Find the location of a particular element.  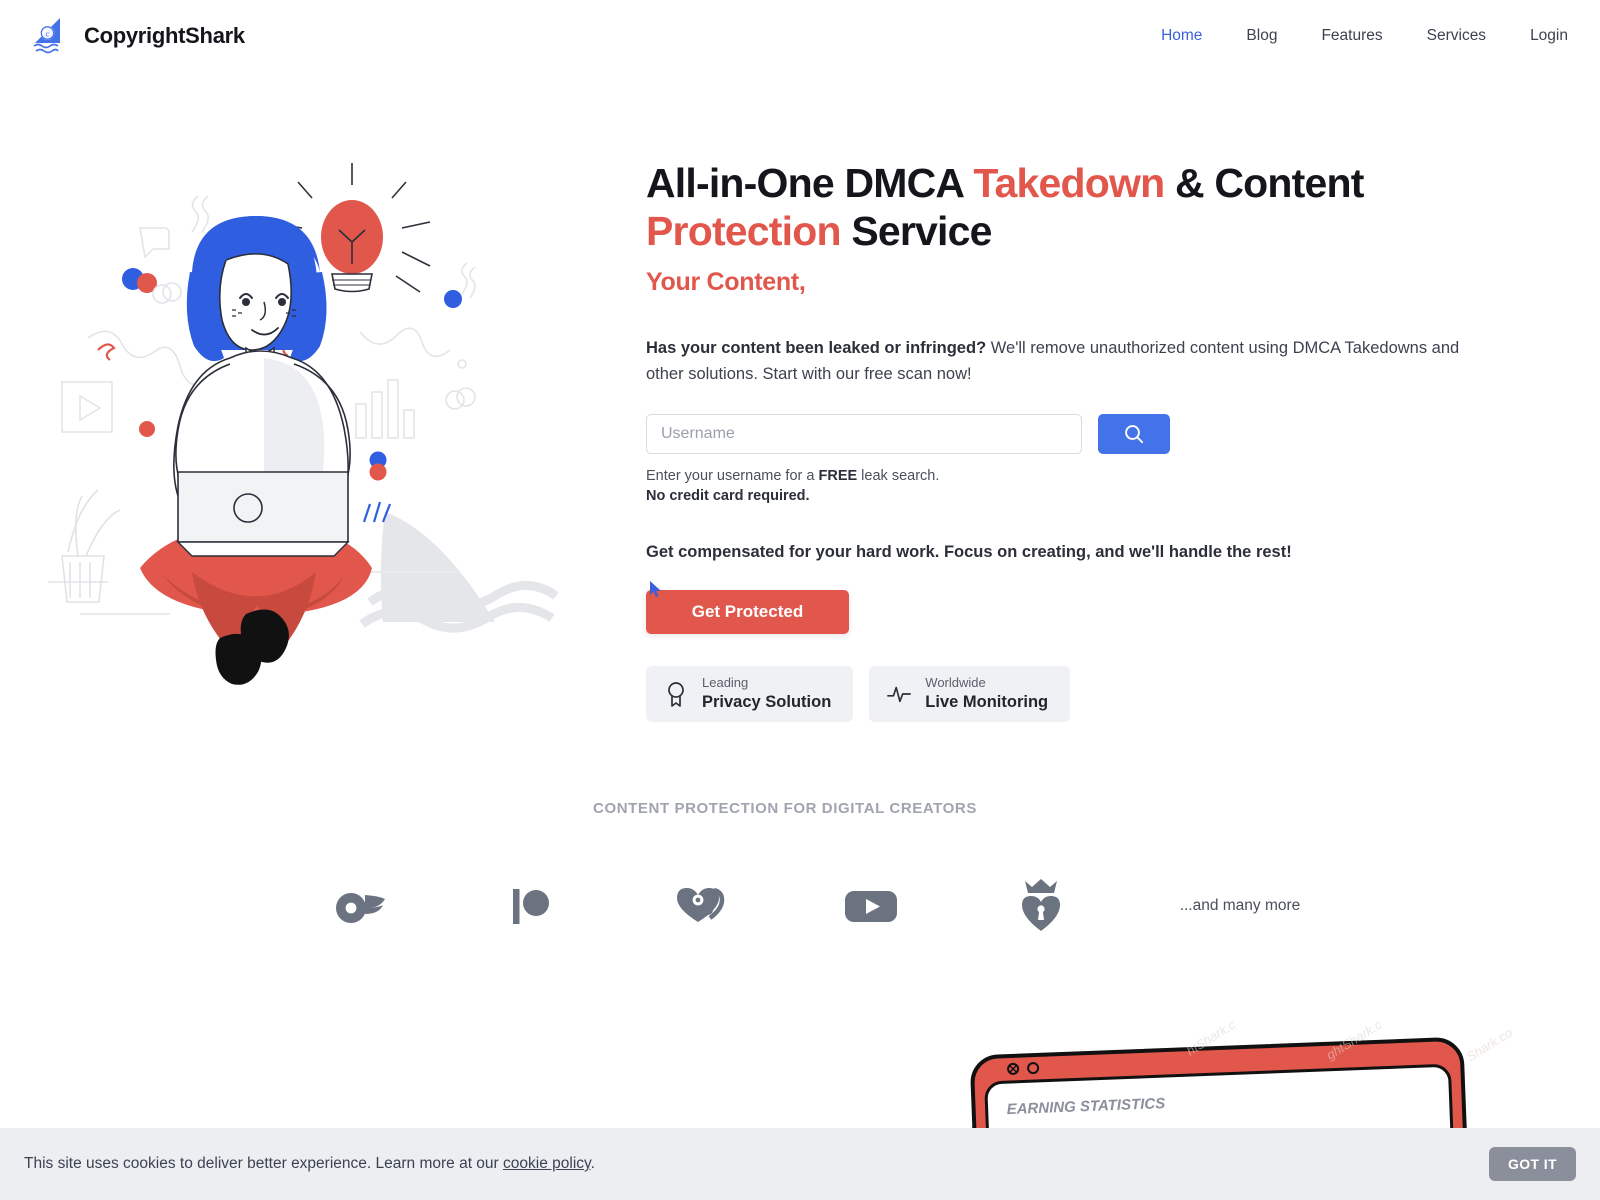

nav-item-home: Home is located at coordinates (1181, 36).